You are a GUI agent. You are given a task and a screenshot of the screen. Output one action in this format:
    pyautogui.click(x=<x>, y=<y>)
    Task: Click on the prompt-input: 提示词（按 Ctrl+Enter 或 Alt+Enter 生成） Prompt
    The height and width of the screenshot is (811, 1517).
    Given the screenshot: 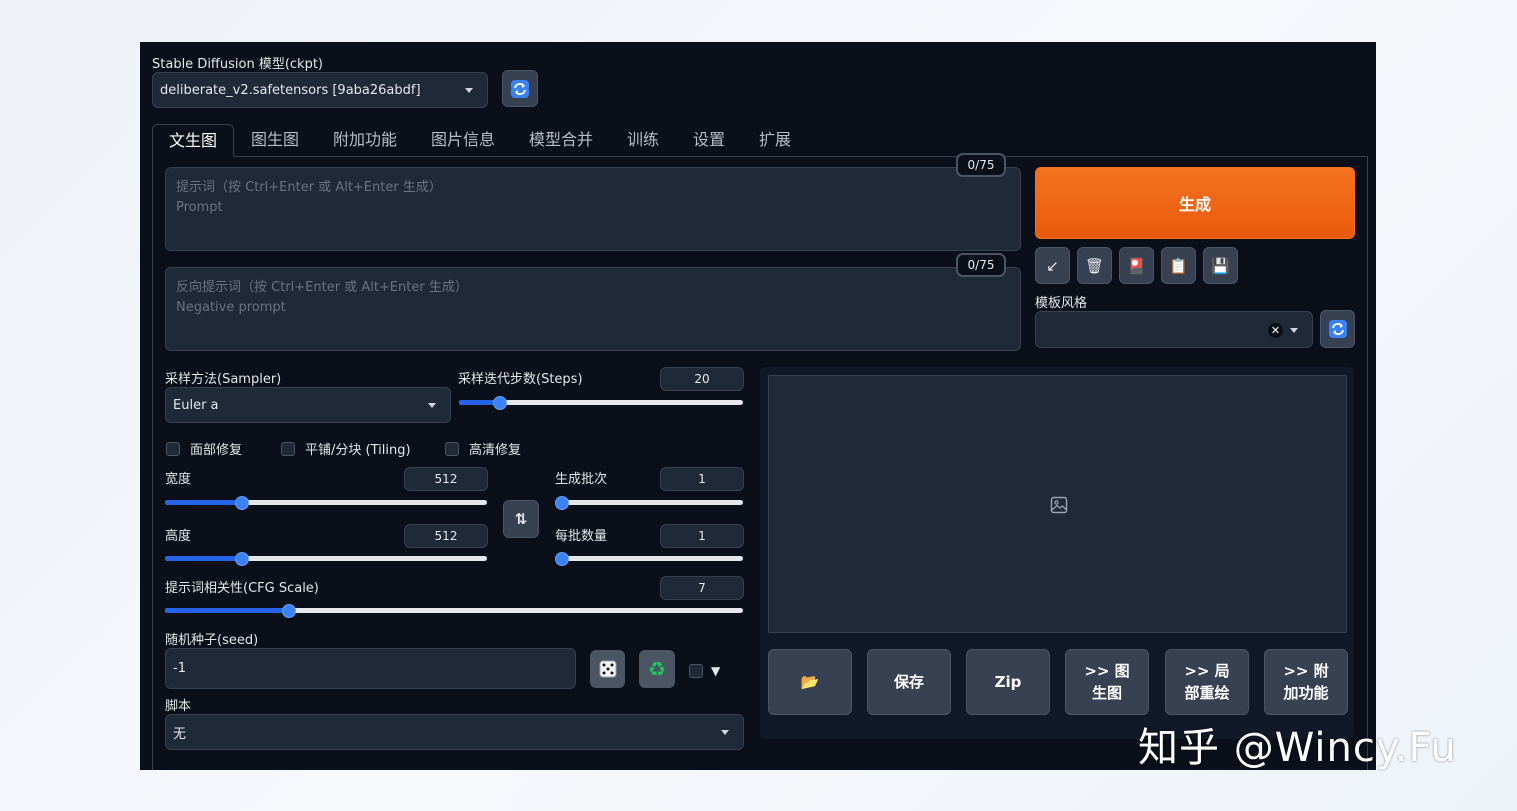 What is the action you would take?
    pyautogui.click(x=593, y=209)
    